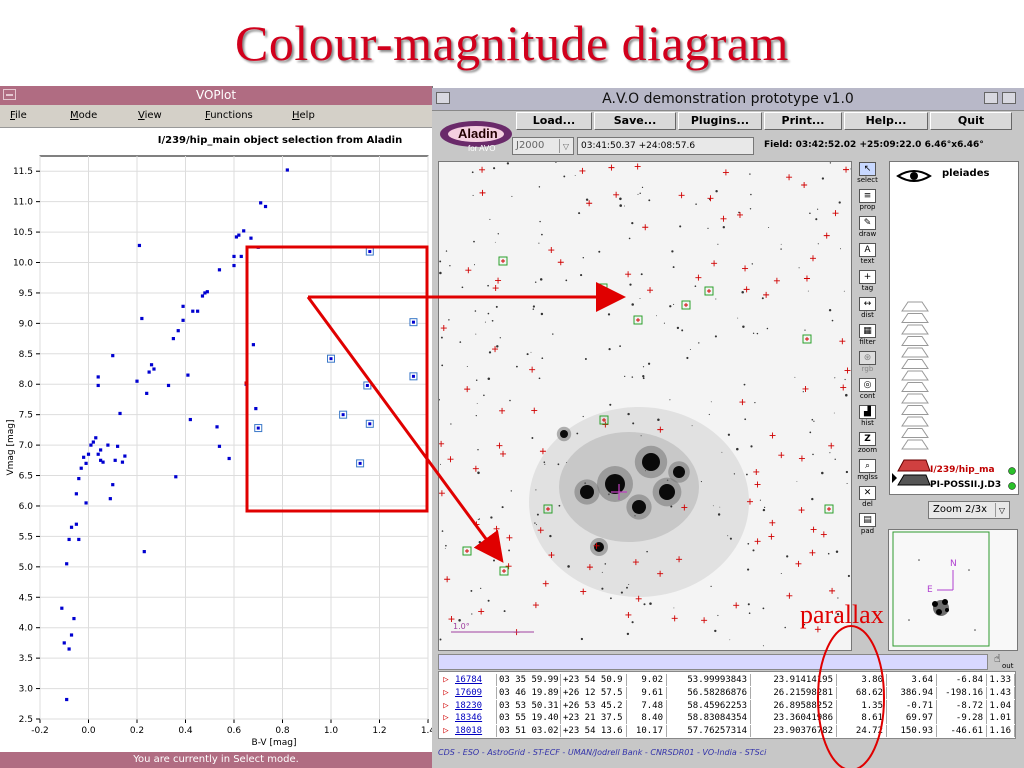 The height and width of the screenshot is (768, 1024). What do you see at coordinates (962, 470) in the screenshot?
I see `plane-catalog-label: I/239/hip_ma` at bounding box center [962, 470].